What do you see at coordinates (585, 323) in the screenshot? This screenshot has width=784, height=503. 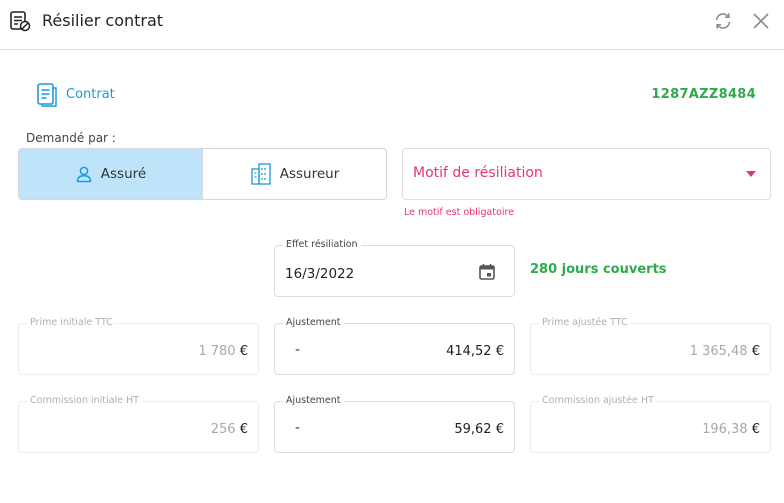 I see `prime-ajustee-label: Prime ajustée TTC` at bounding box center [585, 323].